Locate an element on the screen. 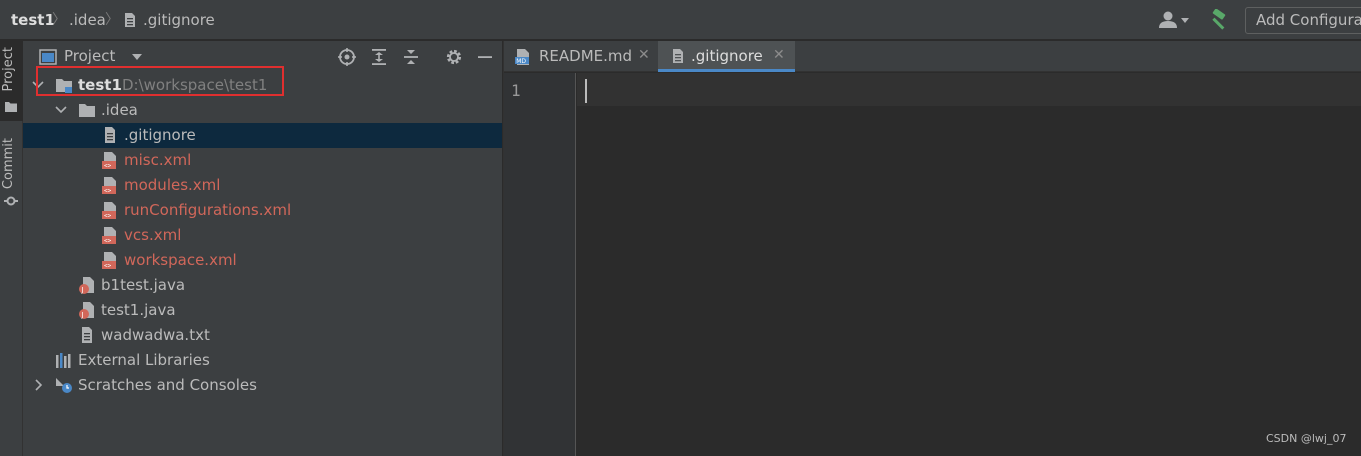 This screenshot has width=1361, height=456. tree-item: <> modules.xml is located at coordinates (262, 185).